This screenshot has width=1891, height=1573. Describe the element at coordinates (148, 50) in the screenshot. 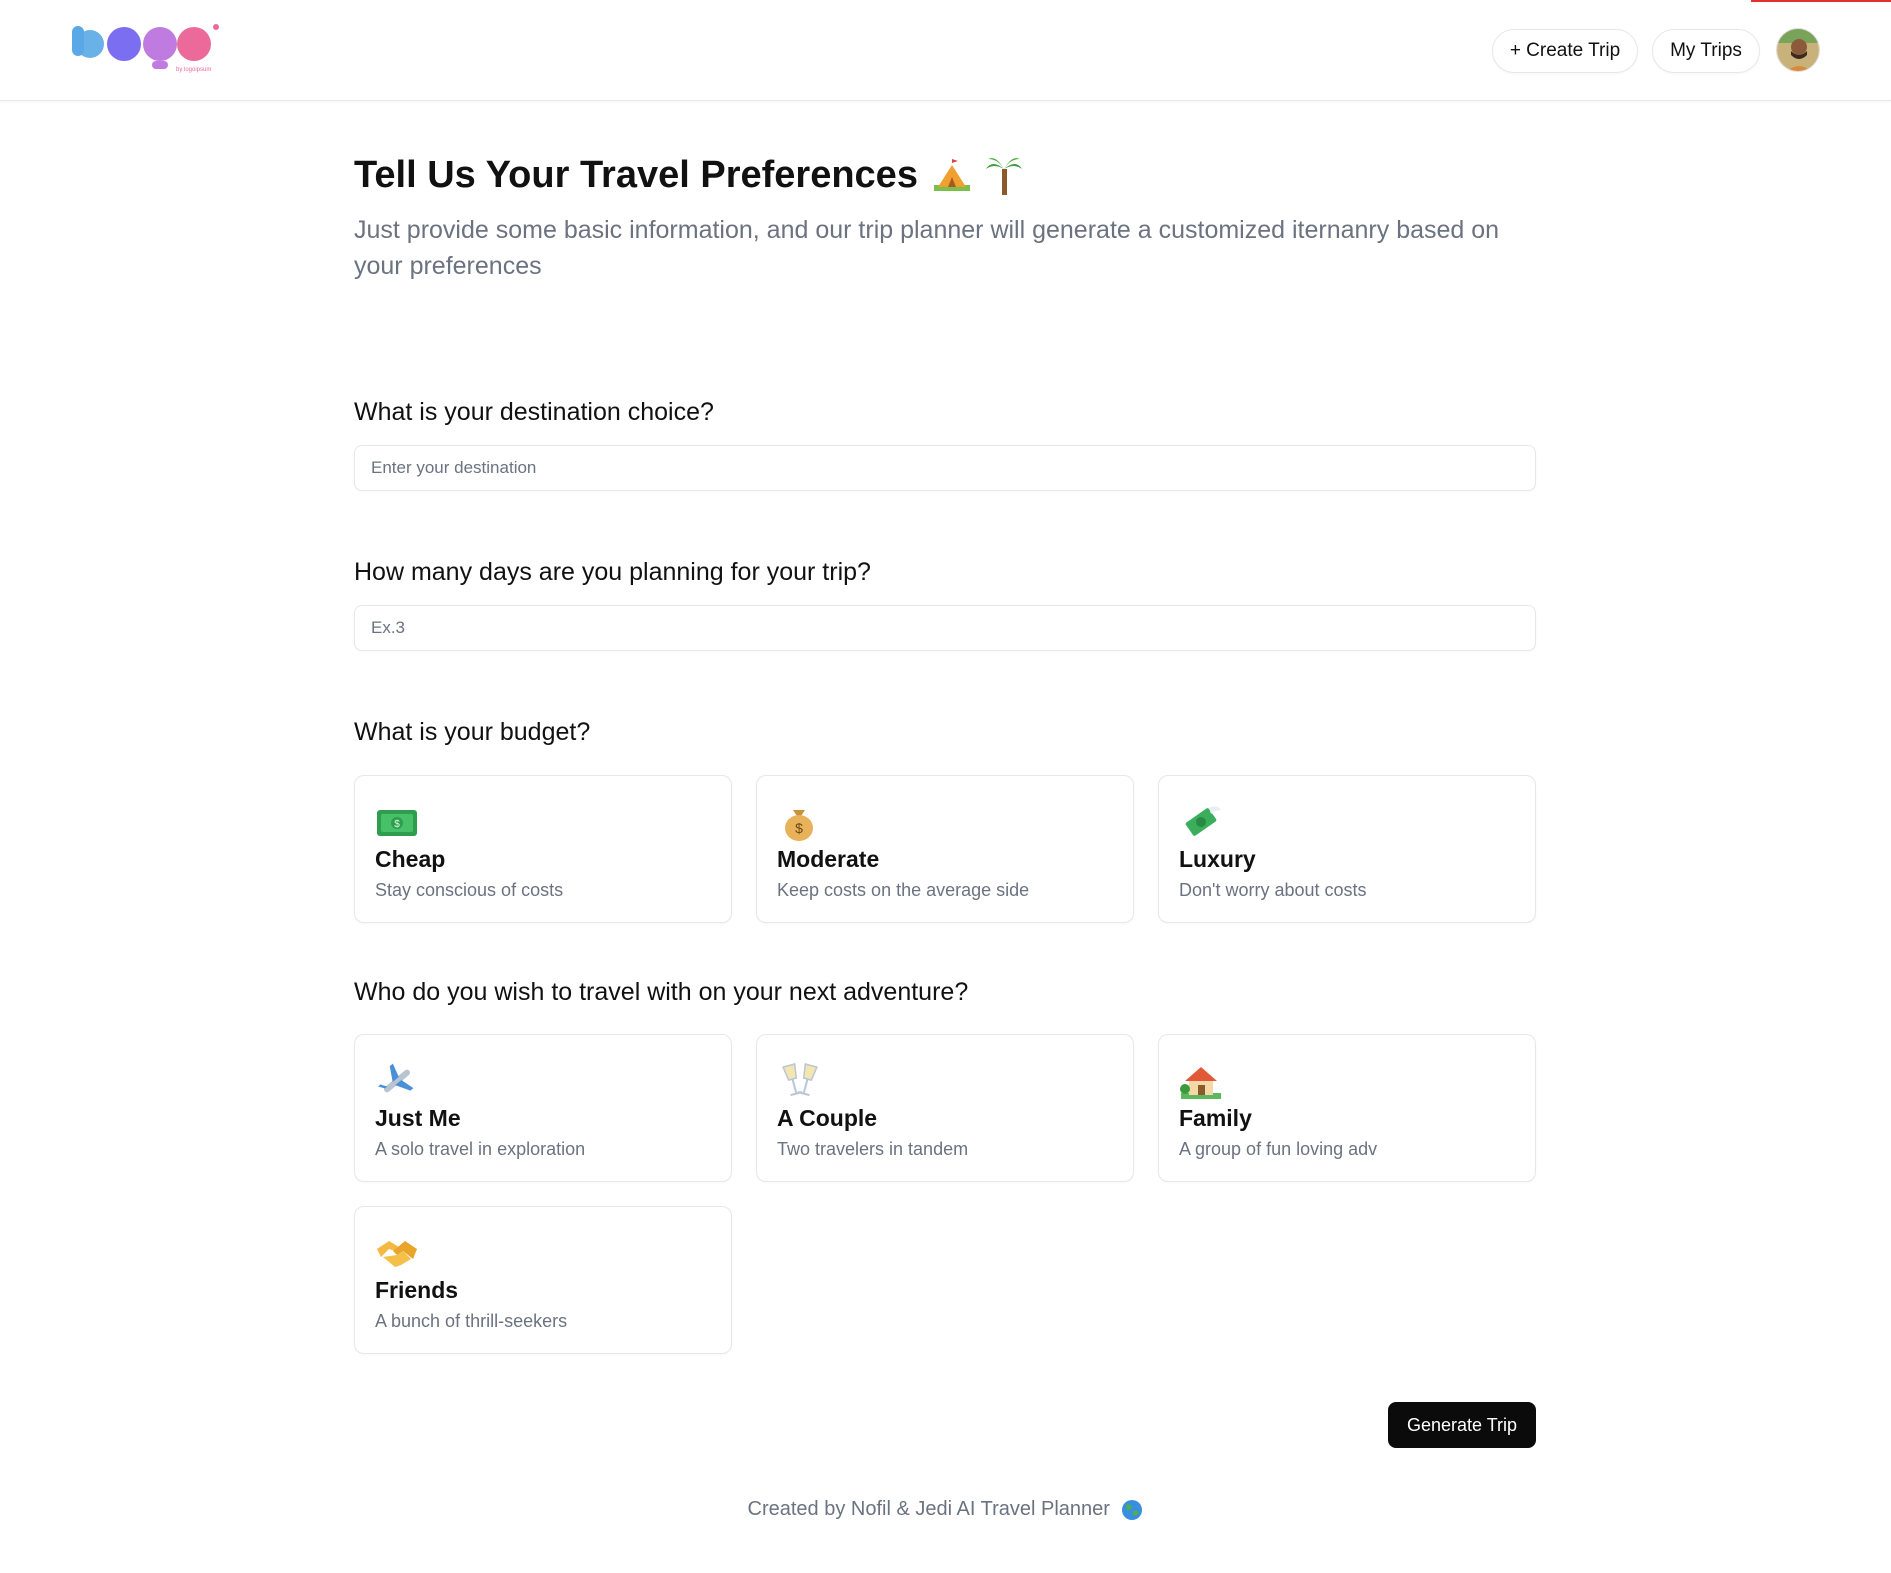

I see `logo: by logoipsum` at that location.